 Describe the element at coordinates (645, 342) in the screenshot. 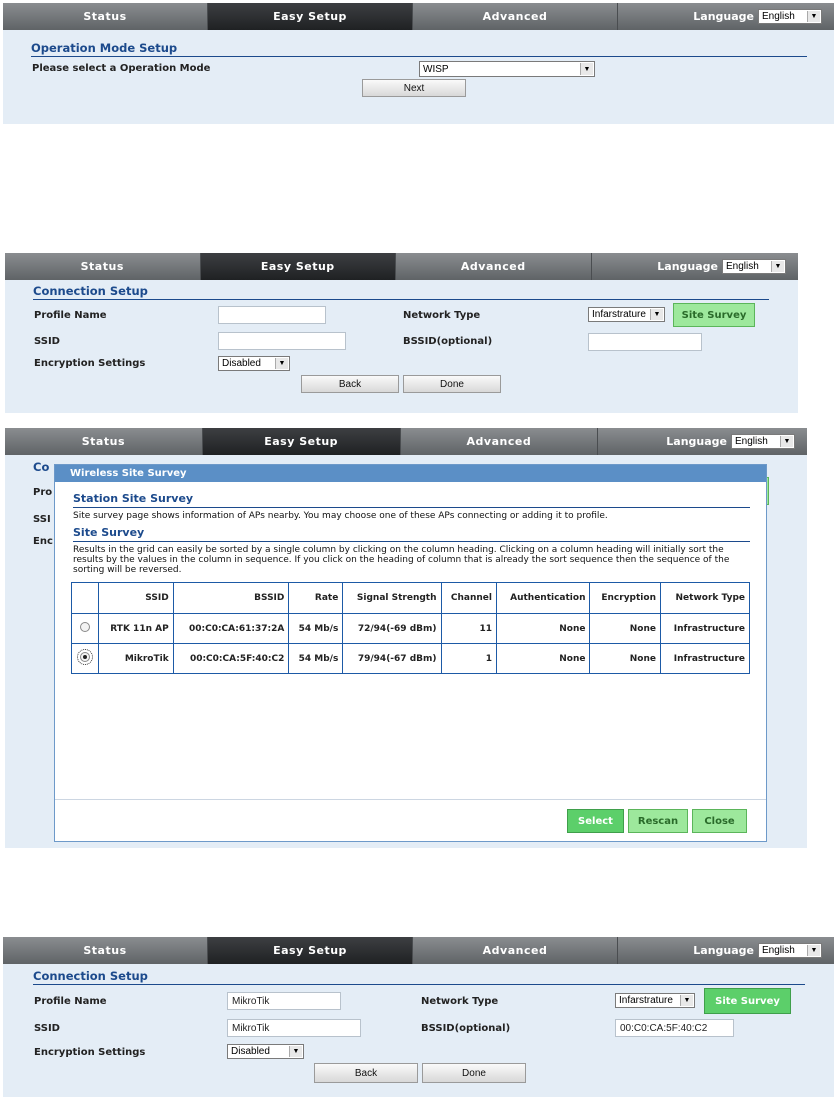

I see `bssid-input` at that location.